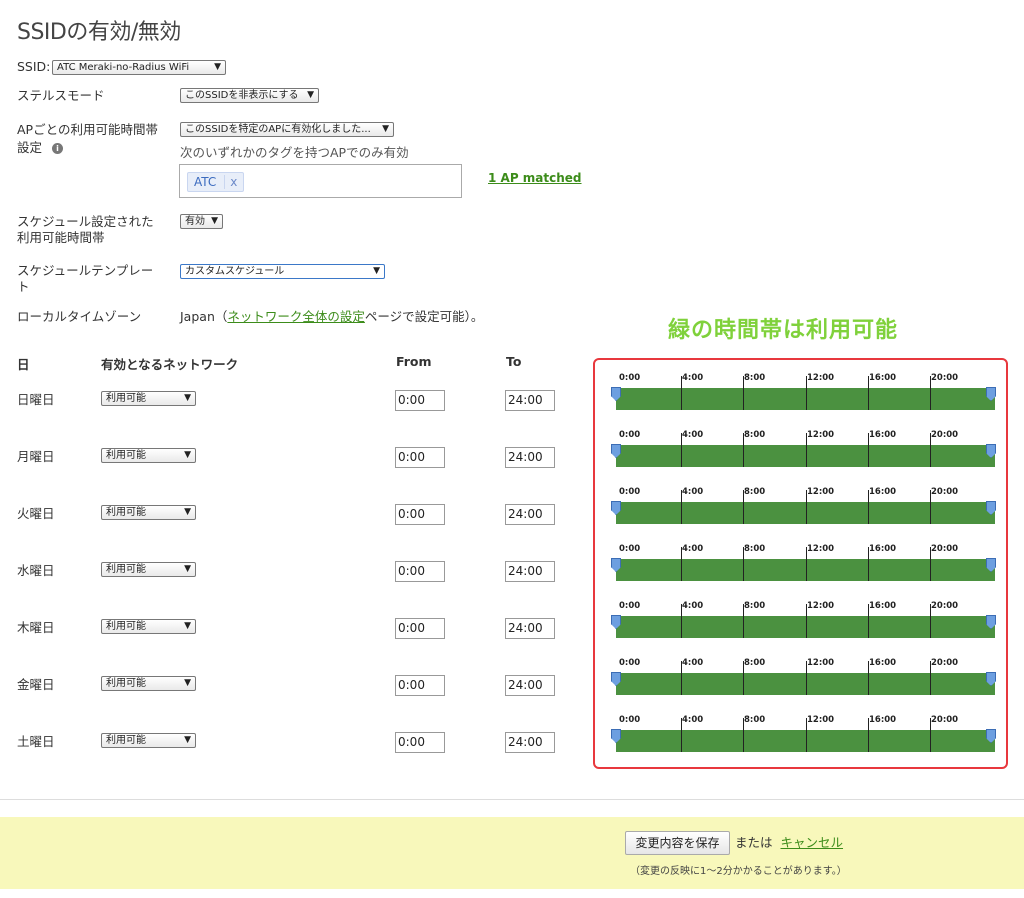 The width and height of the screenshot is (1024, 898). Describe the element at coordinates (296, 316) in the screenshot. I see `network-settings-link: ネットワーク全体の設定` at that location.